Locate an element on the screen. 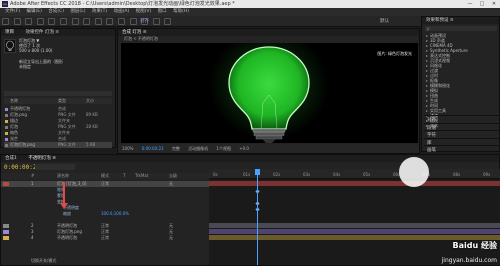 Image resolution: width=500 pixels, height=266 pixels. viewer-breadcrumb: 灯泡 < 不透明灯泡 is located at coordinates (268, 39).